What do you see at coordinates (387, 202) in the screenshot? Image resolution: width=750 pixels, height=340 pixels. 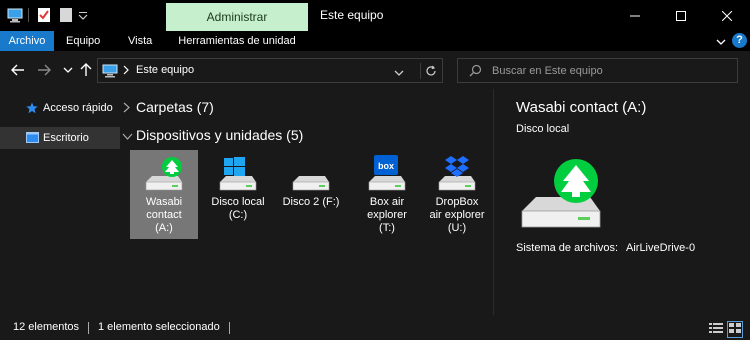 I see `drive-label-line: Box air` at bounding box center [387, 202].